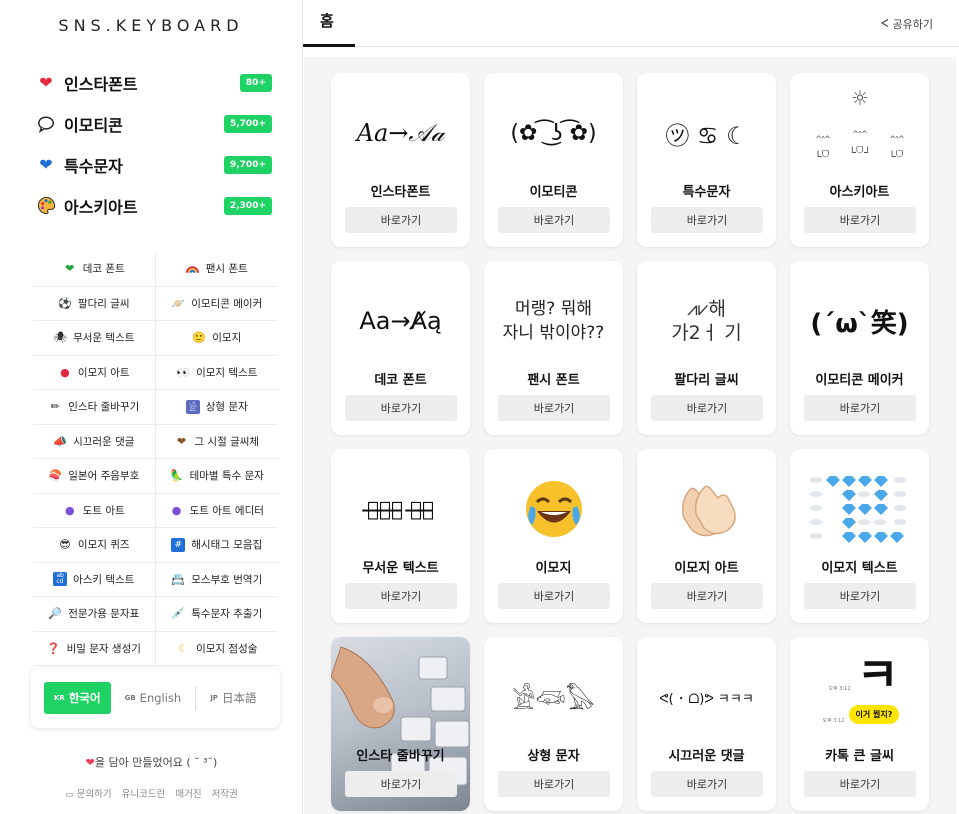 Image resolution: width=959 pixels, height=814 pixels. What do you see at coordinates (706, 724) in the screenshot?
I see `card-noisy-comment: ᕙ( ･ ᗝ)ᕗ ㅋㅋㅋ 시끄러운 댓글 바로가기` at bounding box center [706, 724].